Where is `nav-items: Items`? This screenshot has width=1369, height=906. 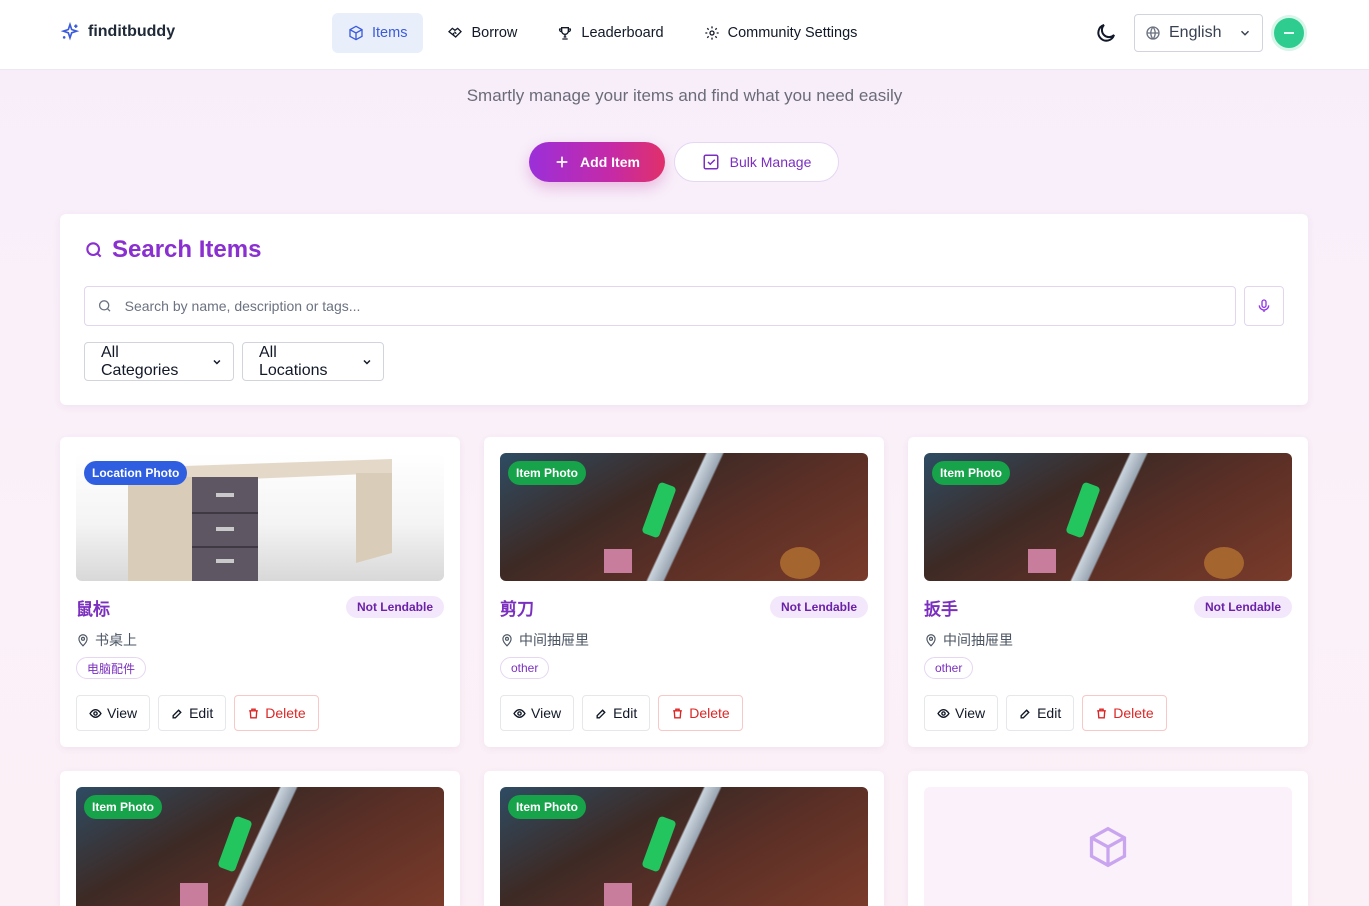 nav-items: Items is located at coordinates (378, 33).